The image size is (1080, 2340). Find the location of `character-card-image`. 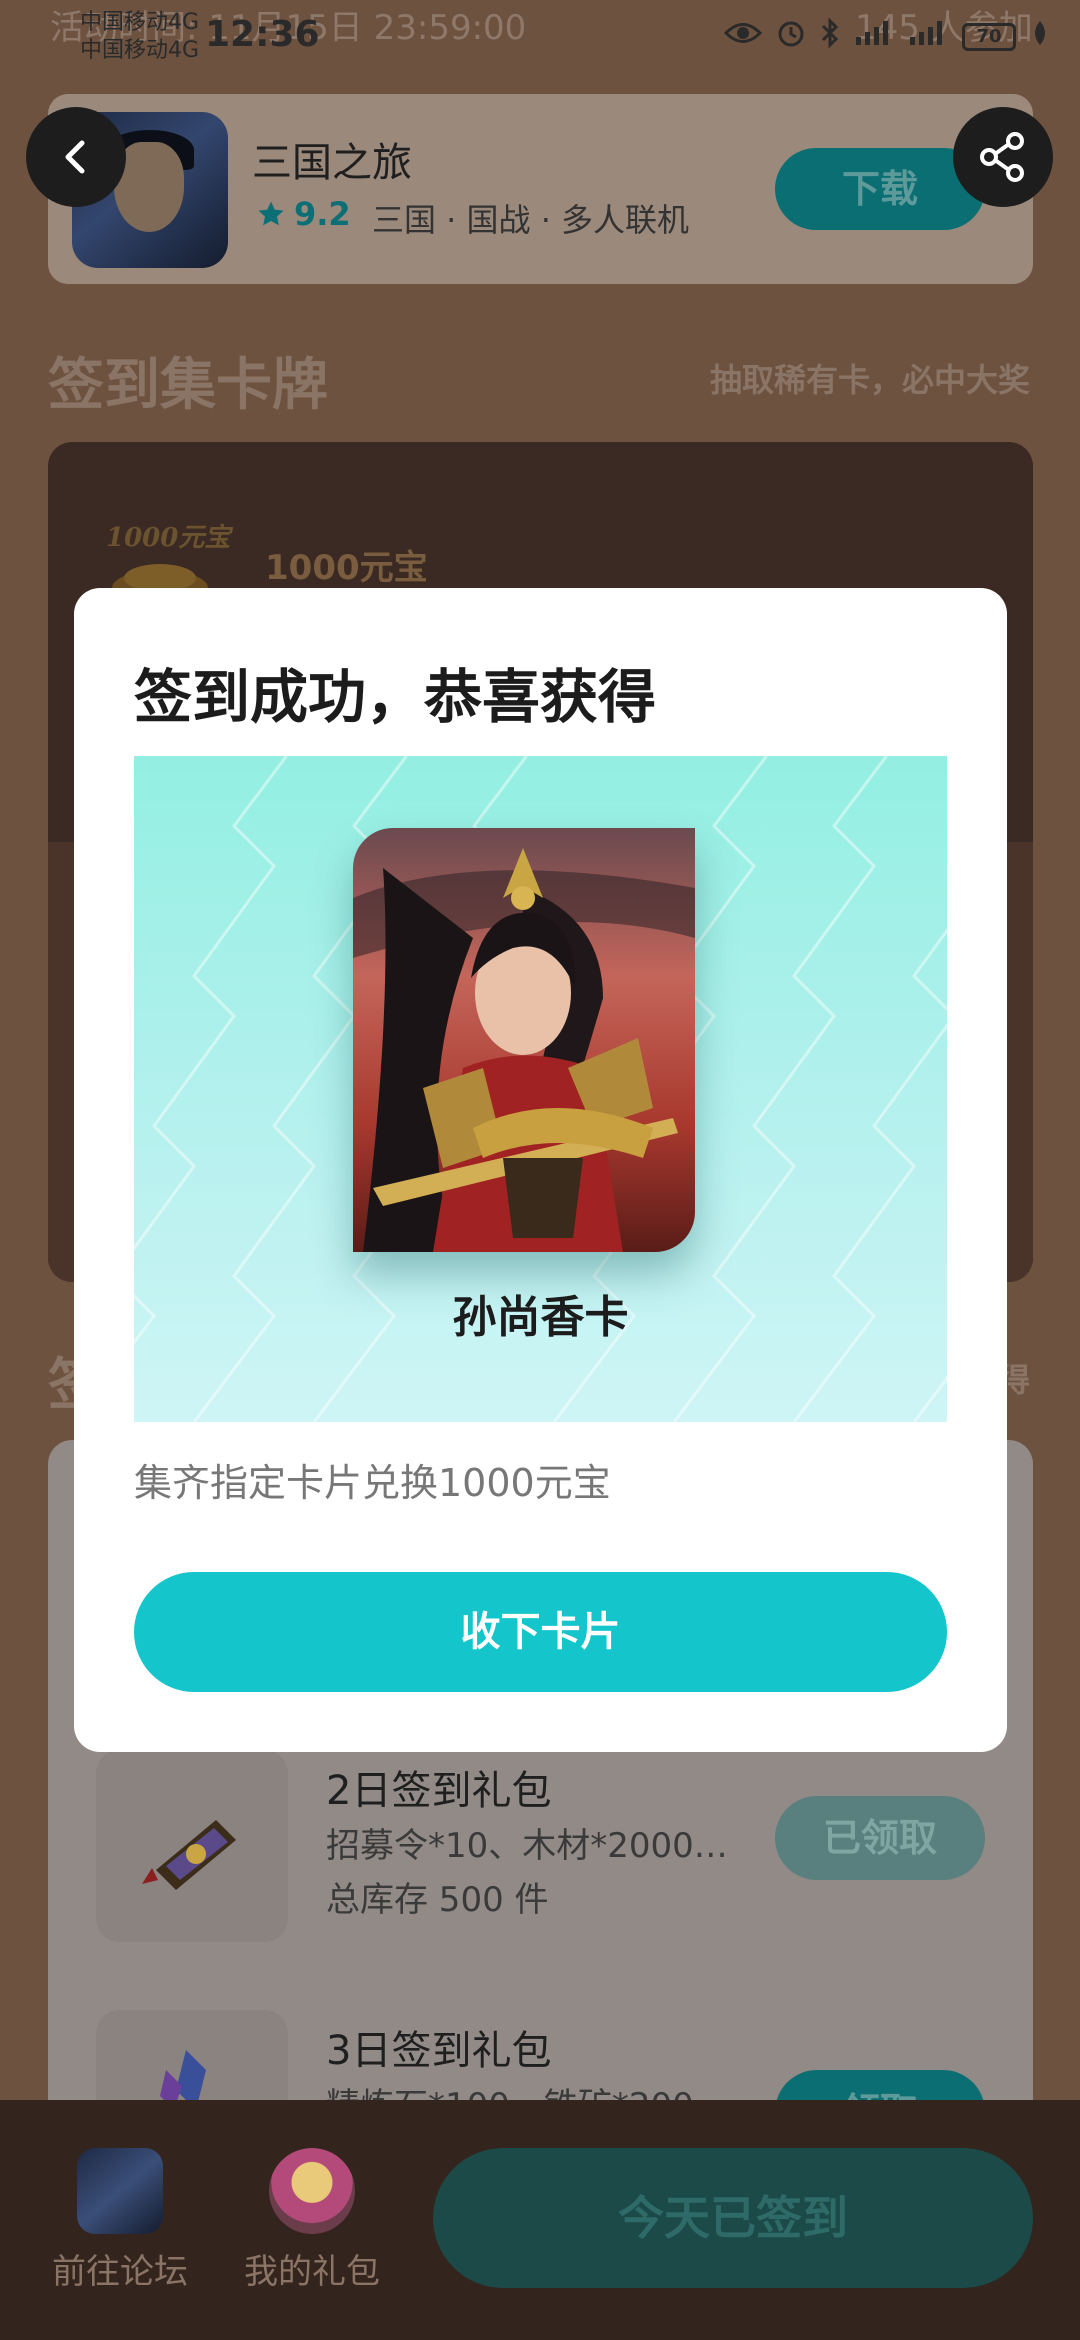

character-card-image is located at coordinates (524, 1040).